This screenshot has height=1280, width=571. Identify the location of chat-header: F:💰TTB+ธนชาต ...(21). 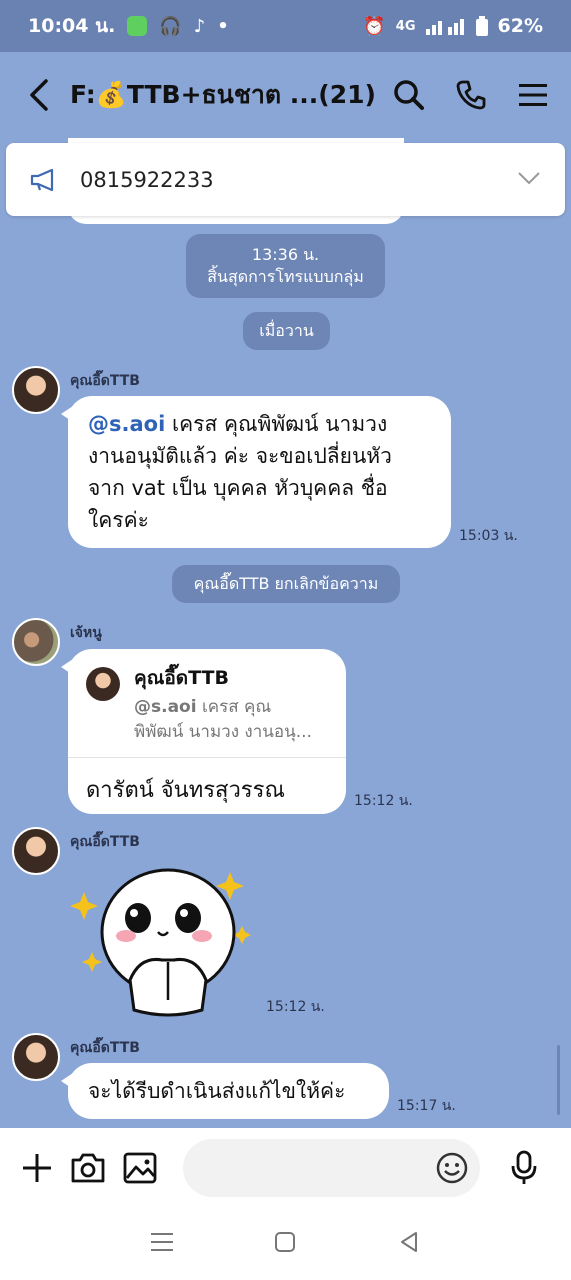
(285, 95).